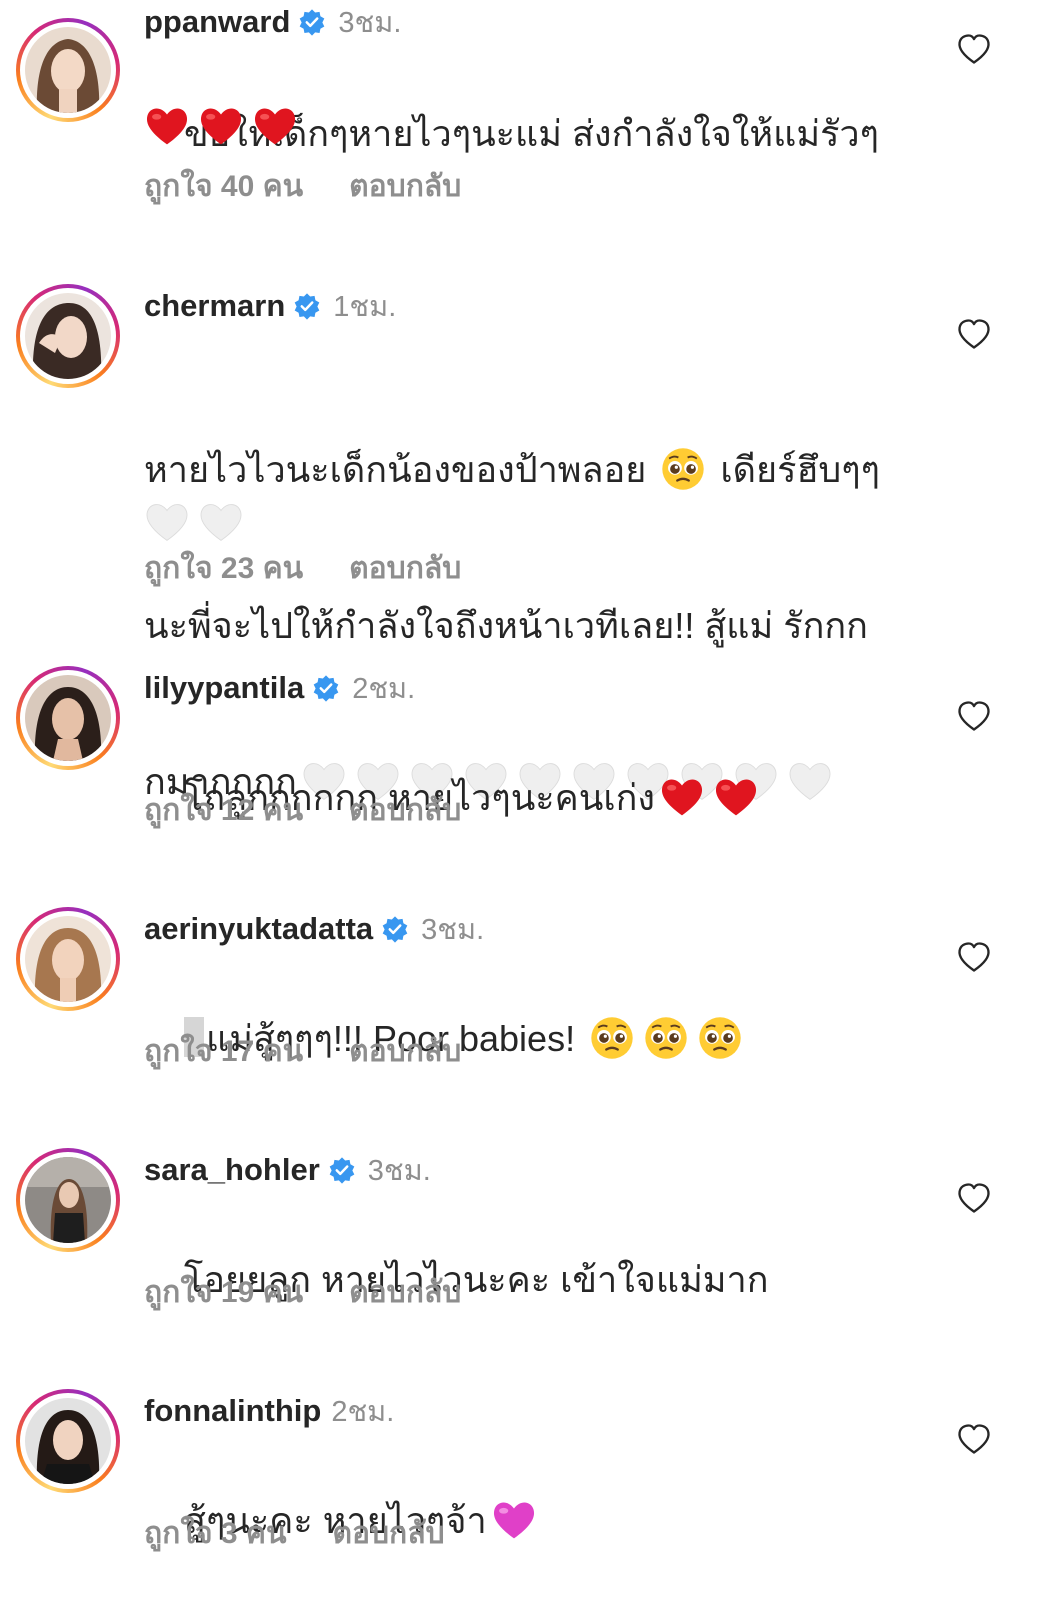 The width and height of the screenshot is (1056, 1599). I want to click on likes-count: ถูกใจ 12 คน, so click(223, 810).